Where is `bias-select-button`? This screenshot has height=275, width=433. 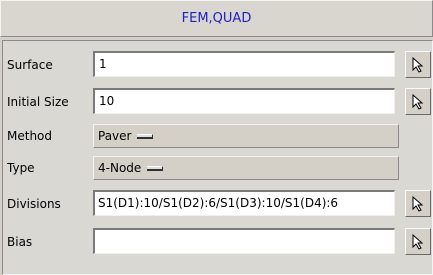 bias-select-button is located at coordinates (418, 241).